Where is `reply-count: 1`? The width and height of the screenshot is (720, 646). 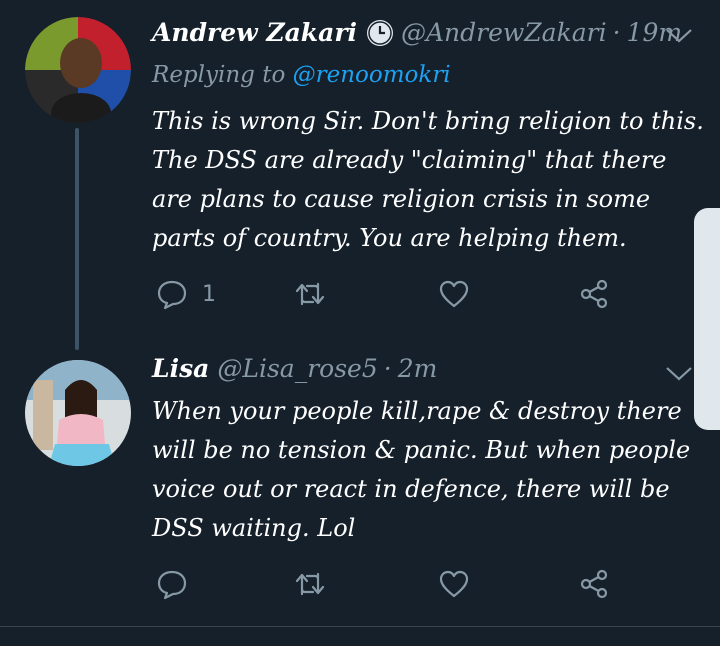
reply-count: 1 is located at coordinates (209, 294).